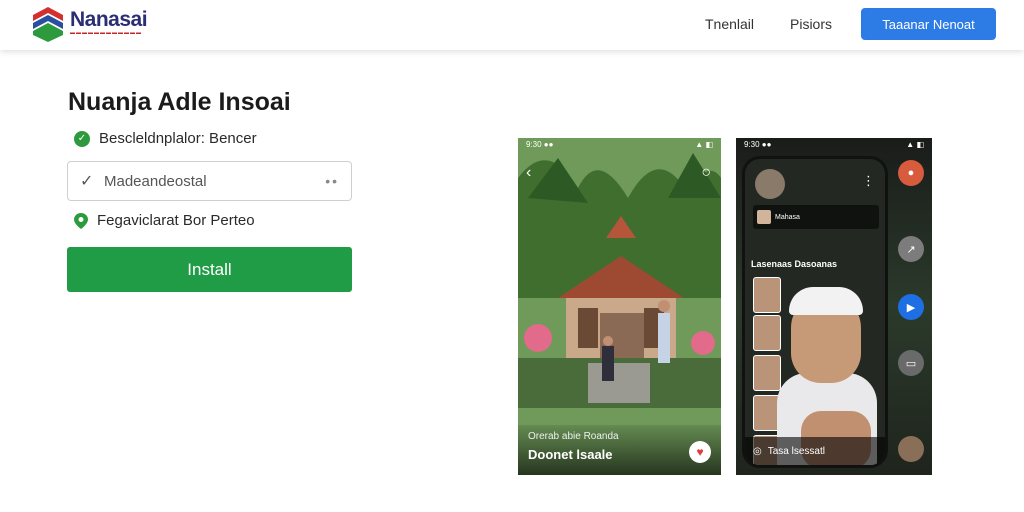 The height and width of the screenshot is (512, 1024). Describe the element at coordinates (787, 217) in the screenshot. I see `chat-text: Mahasa` at that location.